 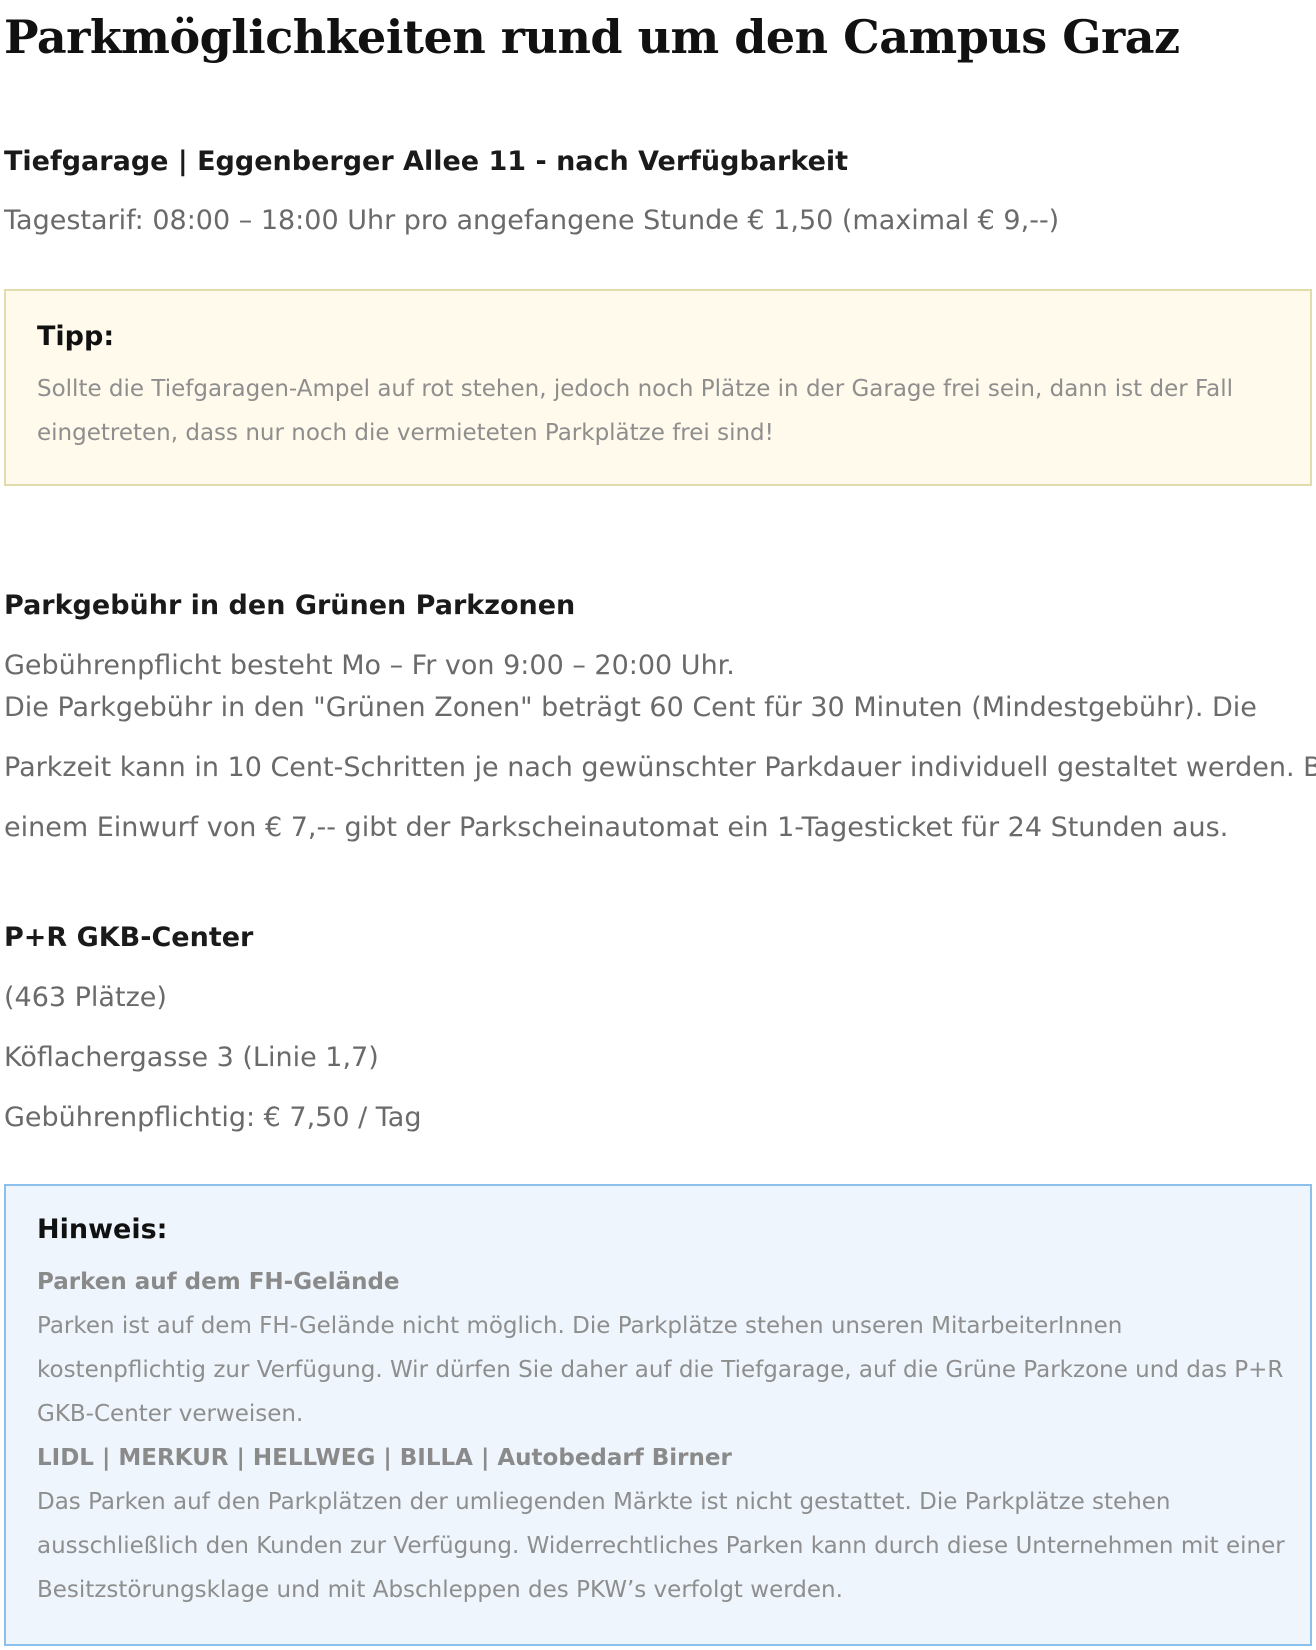 What do you see at coordinates (102, 1229) in the screenshot?
I see `hinweis-heading: Hinweis:` at bounding box center [102, 1229].